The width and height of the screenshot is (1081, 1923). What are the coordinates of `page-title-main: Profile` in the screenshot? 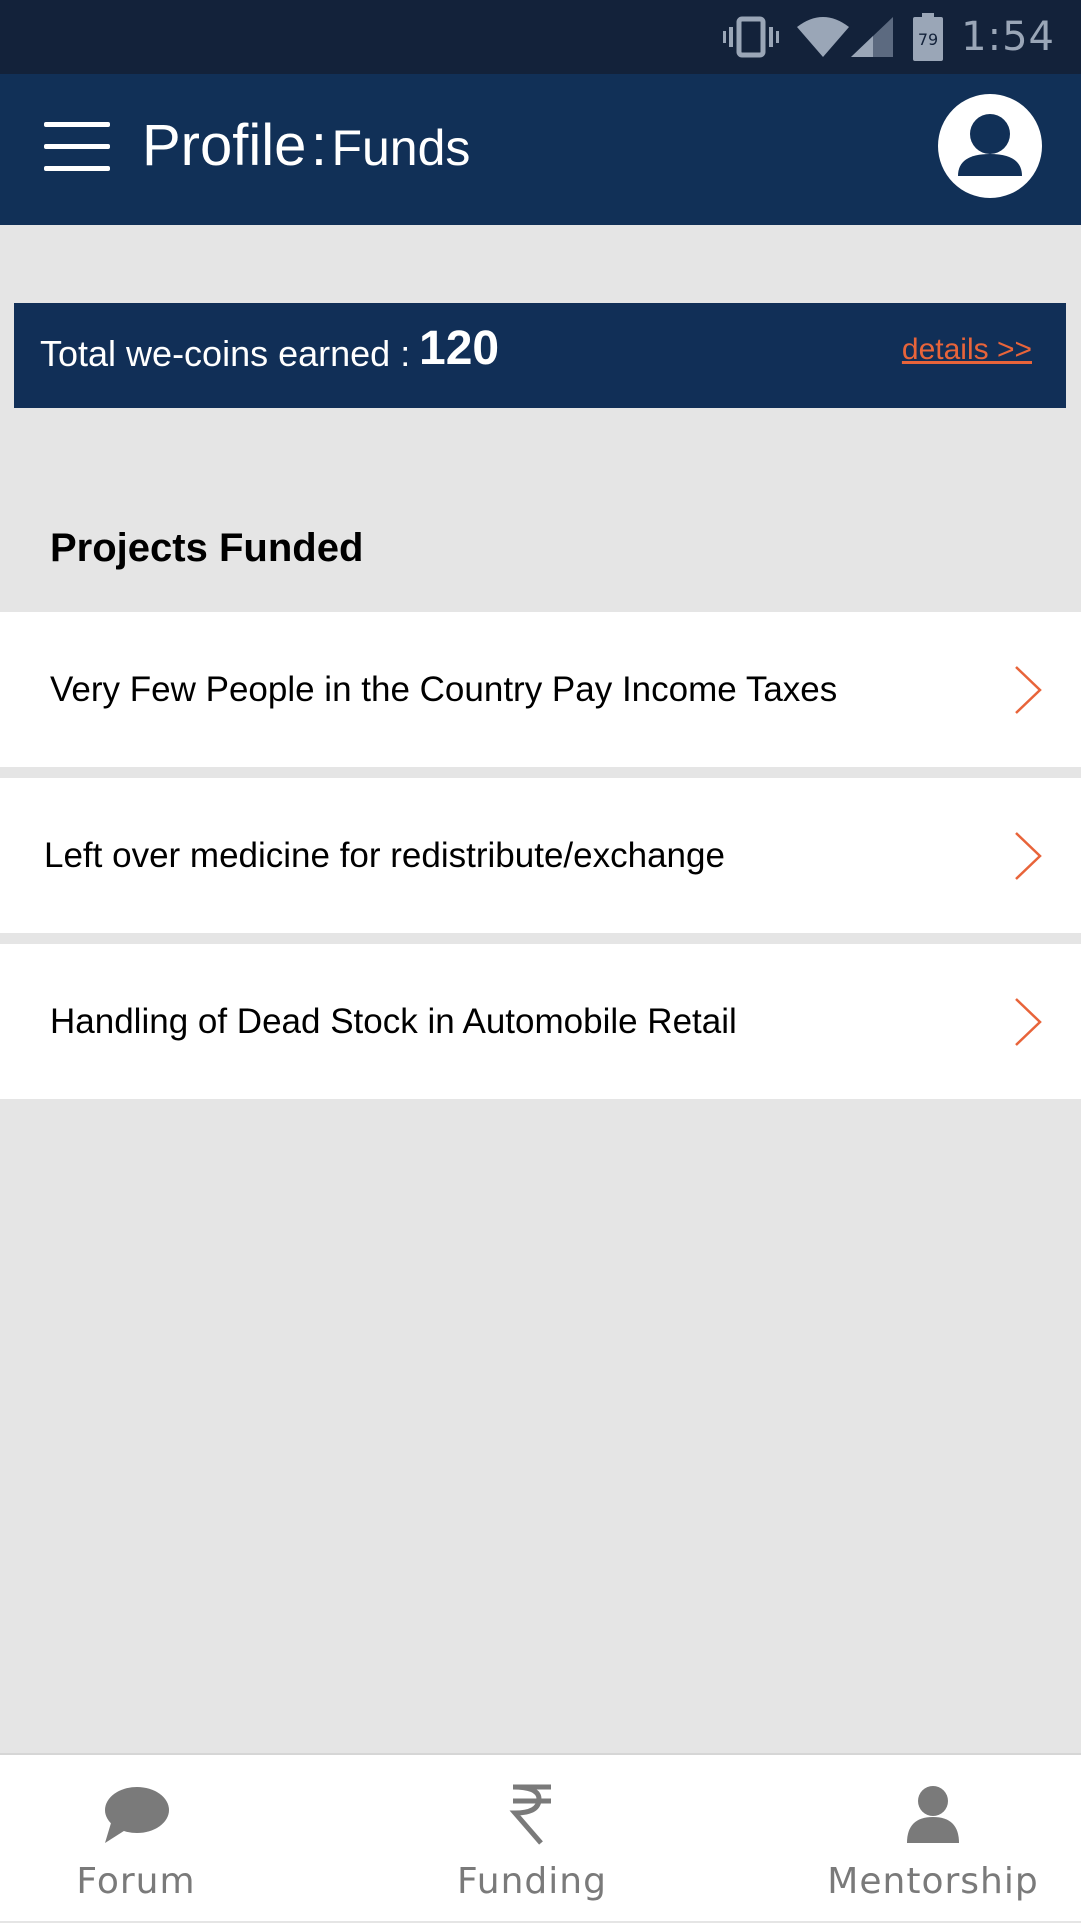 It's located at (224, 145).